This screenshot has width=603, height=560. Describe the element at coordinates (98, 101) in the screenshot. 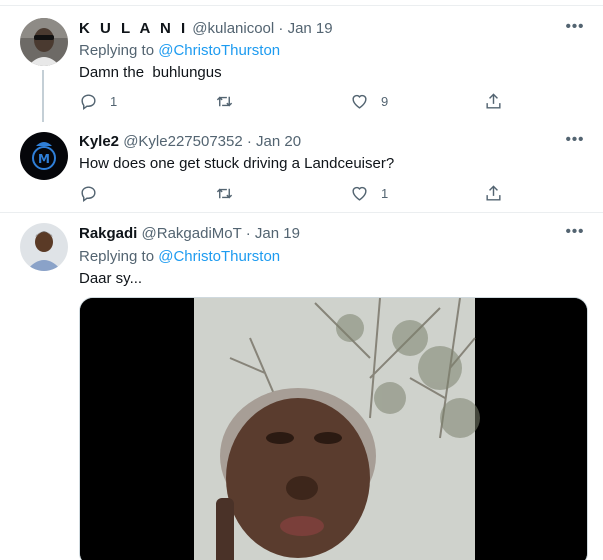

I see `reply-button: 1` at that location.